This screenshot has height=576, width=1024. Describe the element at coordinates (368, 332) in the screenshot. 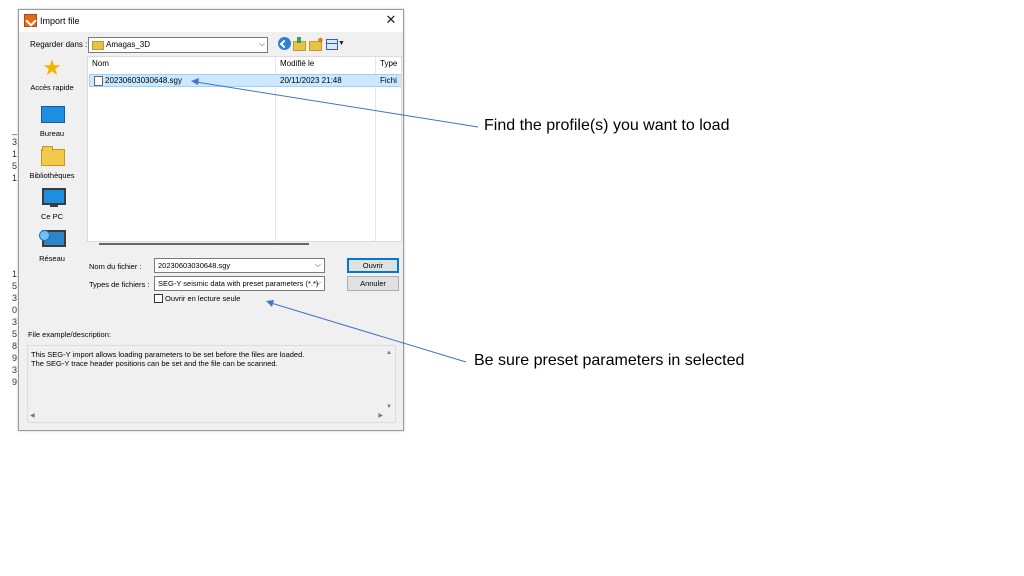

I see `arrow-to-filetype` at that location.